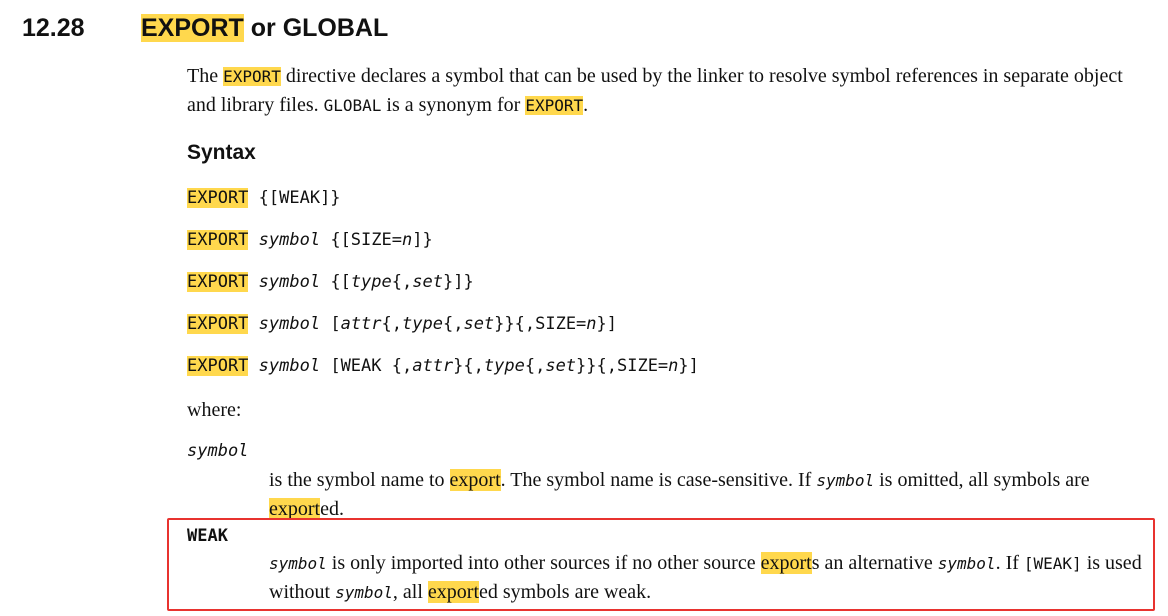  Describe the element at coordinates (316, 28) in the screenshot. I see `title-rest: or GLOBAL` at that location.